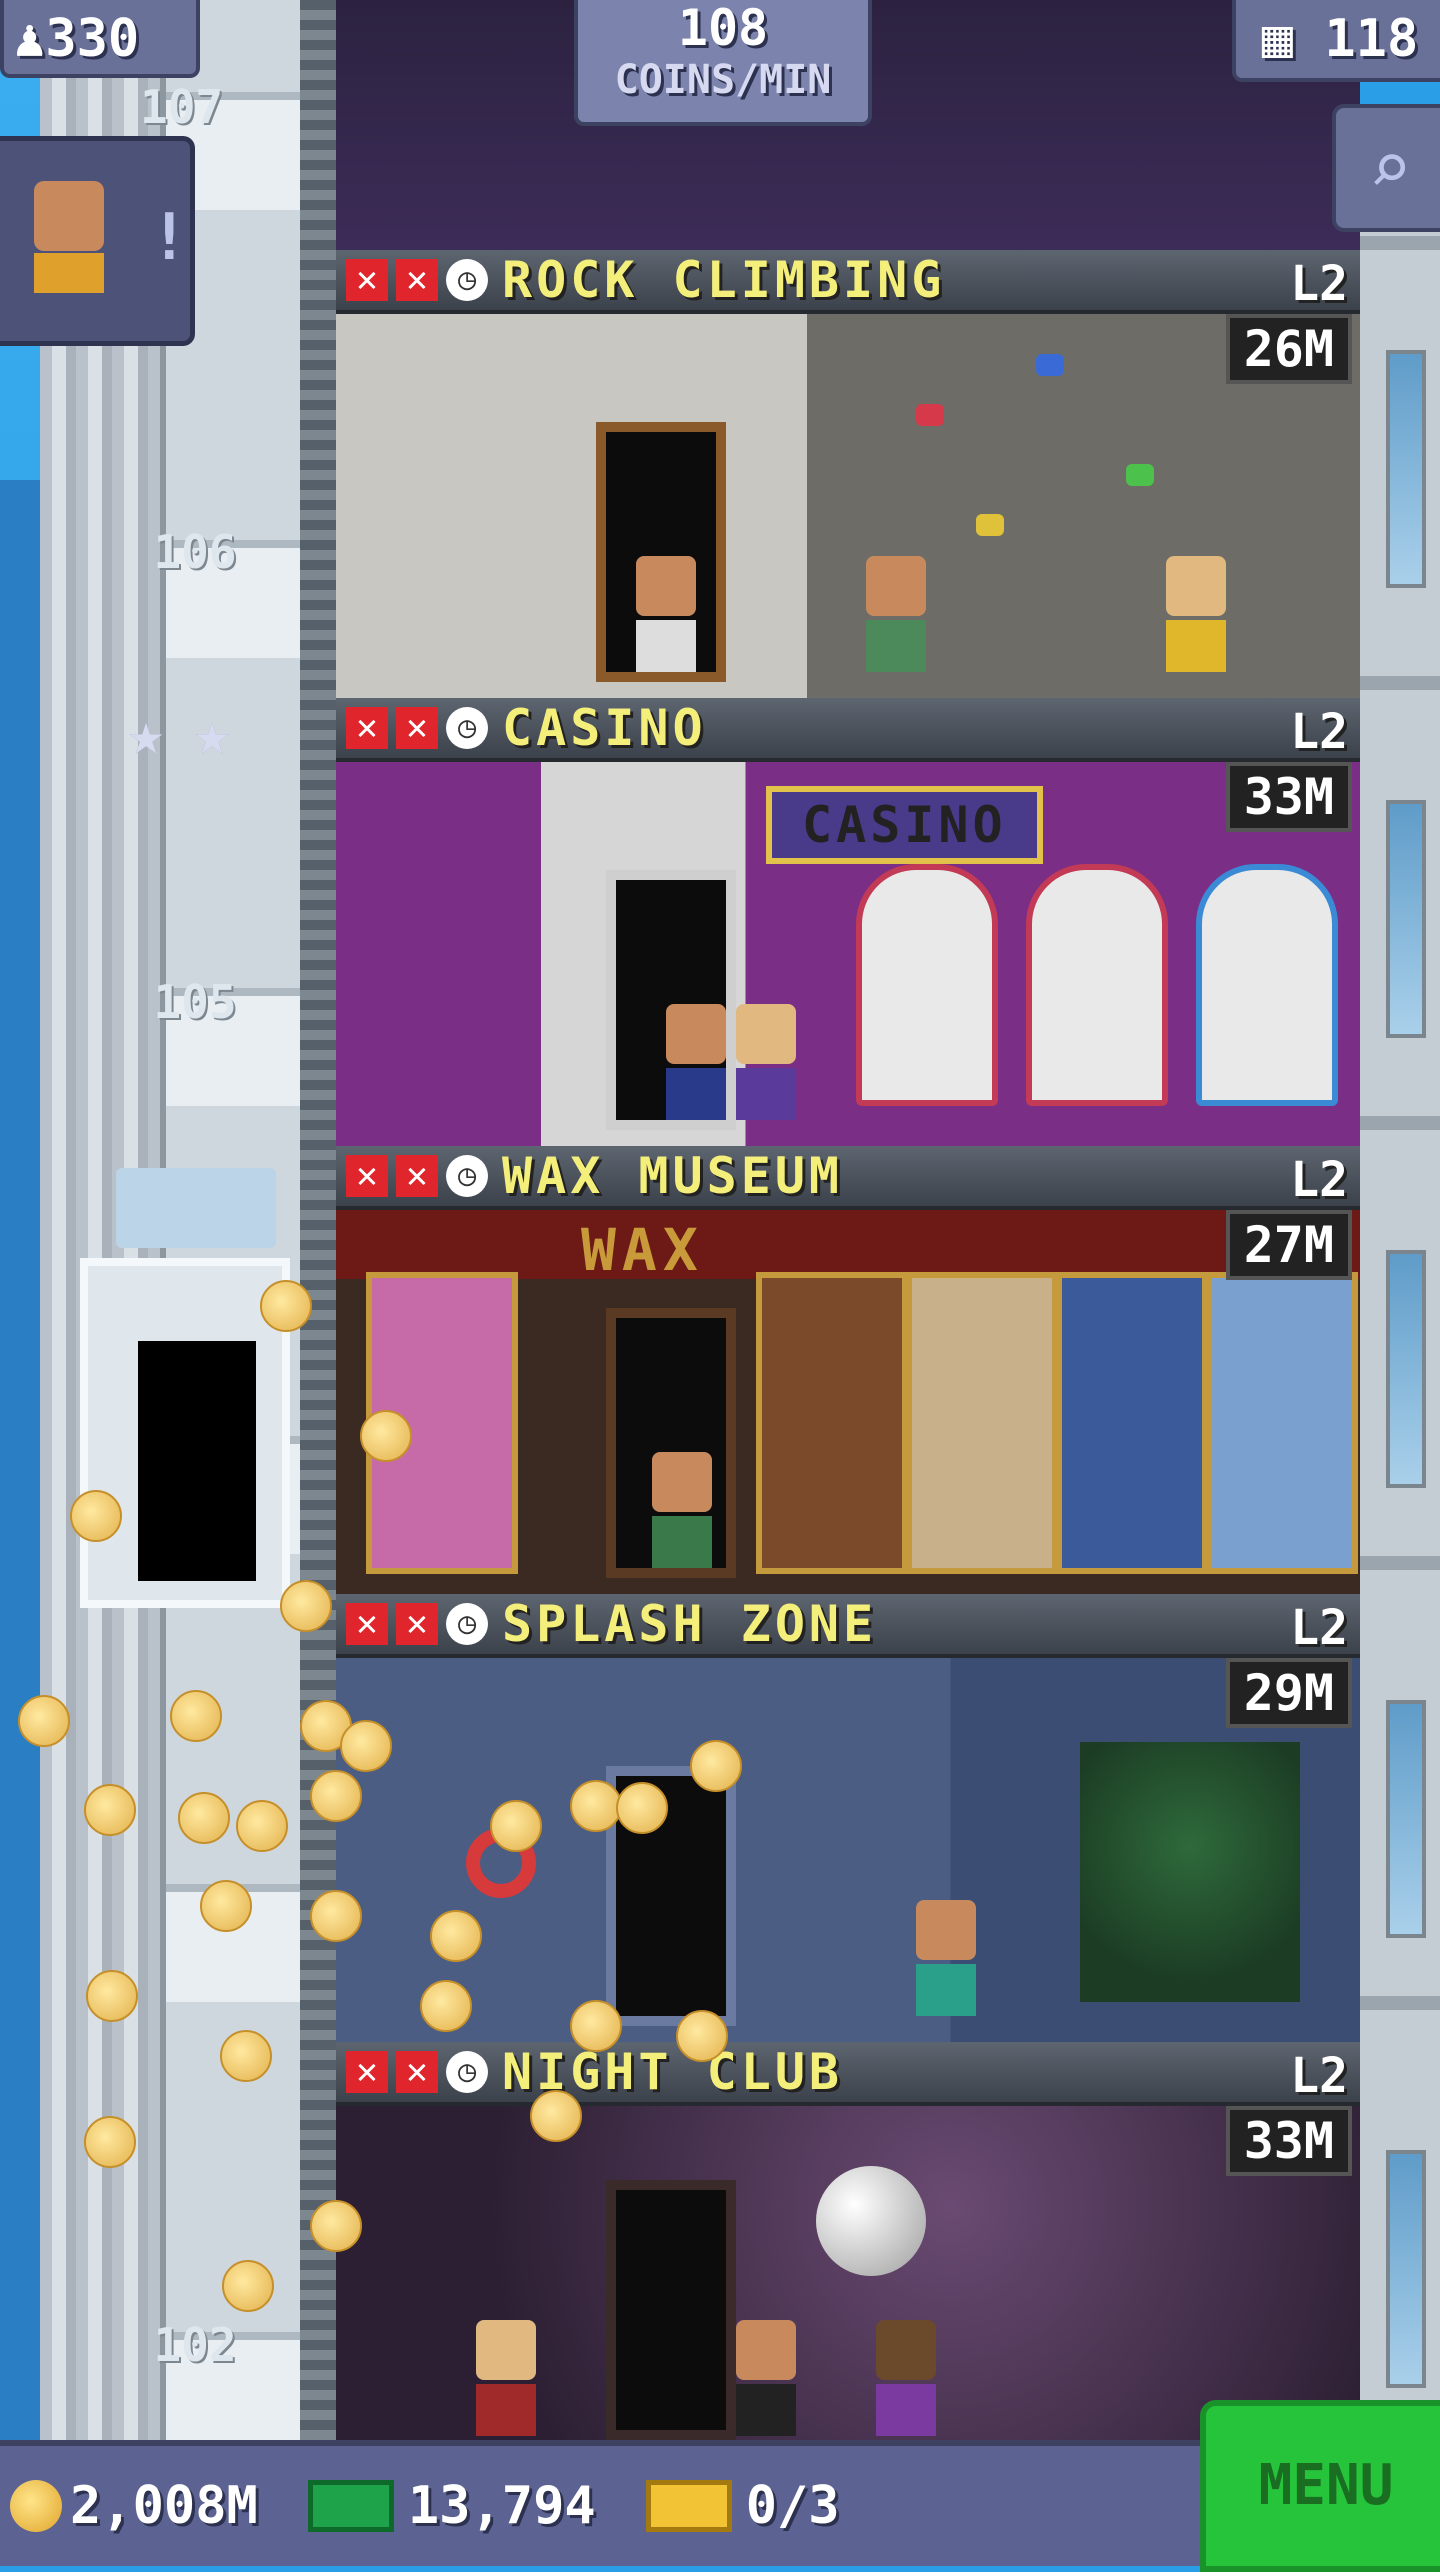 The height and width of the screenshot is (2572, 1440). Describe the element at coordinates (848, 1178) in the screenshot. I see `floor-header: ✕ ✕ ◷ WAX MUSEUM` at that location.